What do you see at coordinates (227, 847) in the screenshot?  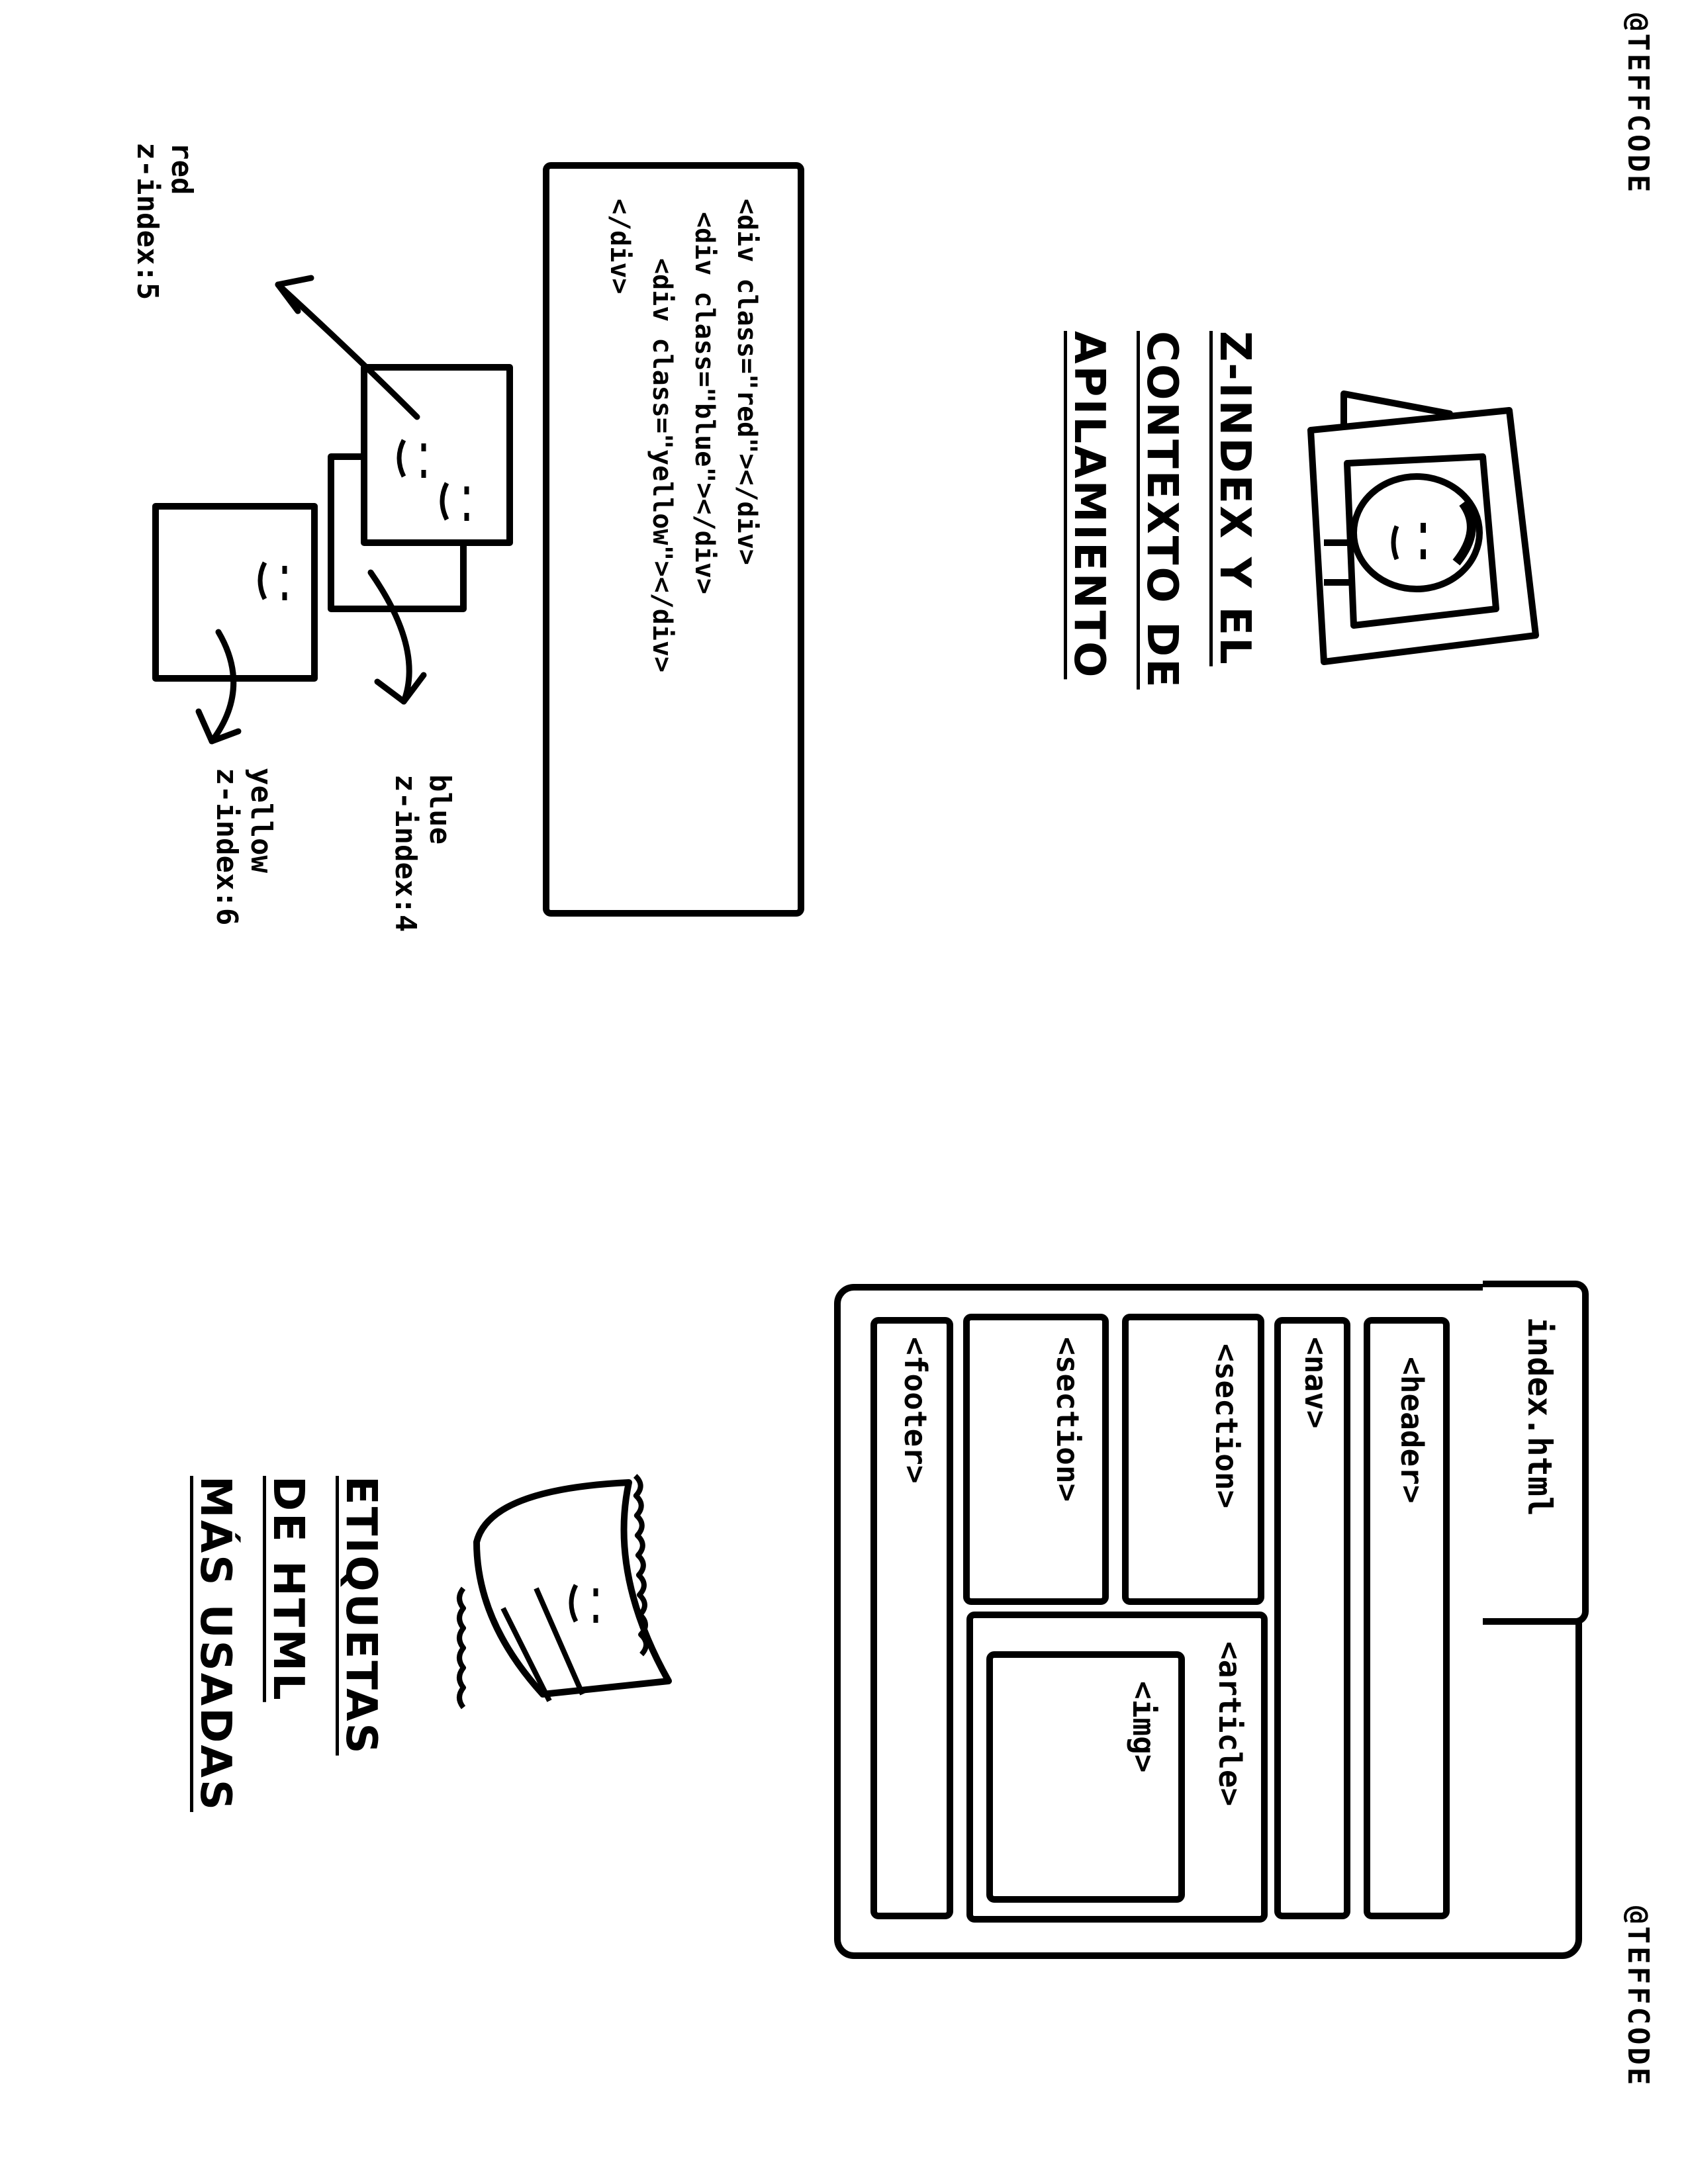 I see `yellow-label-zindex: z-index:6` at bounding box center [227, 847].